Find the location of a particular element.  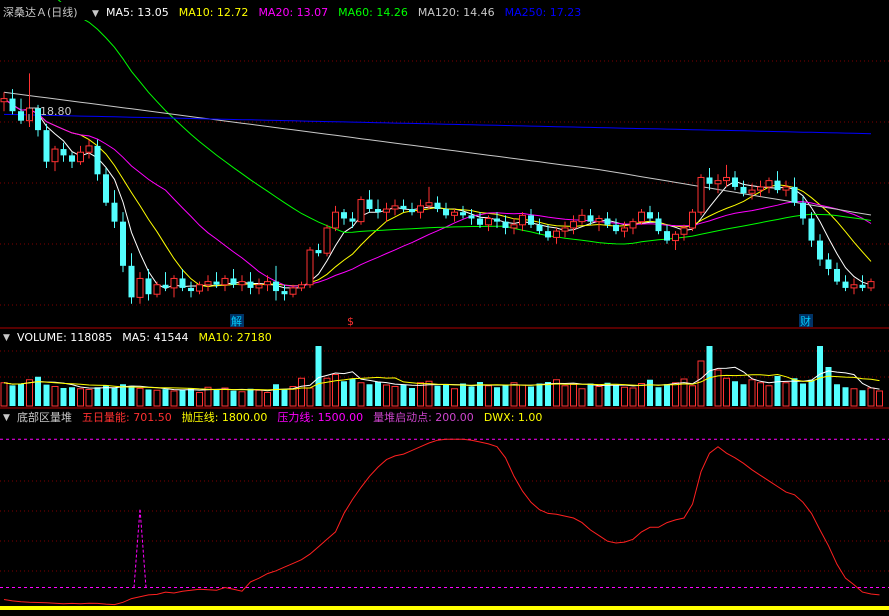

event-marker-cai: 财 is located at coordinates (805, 321).